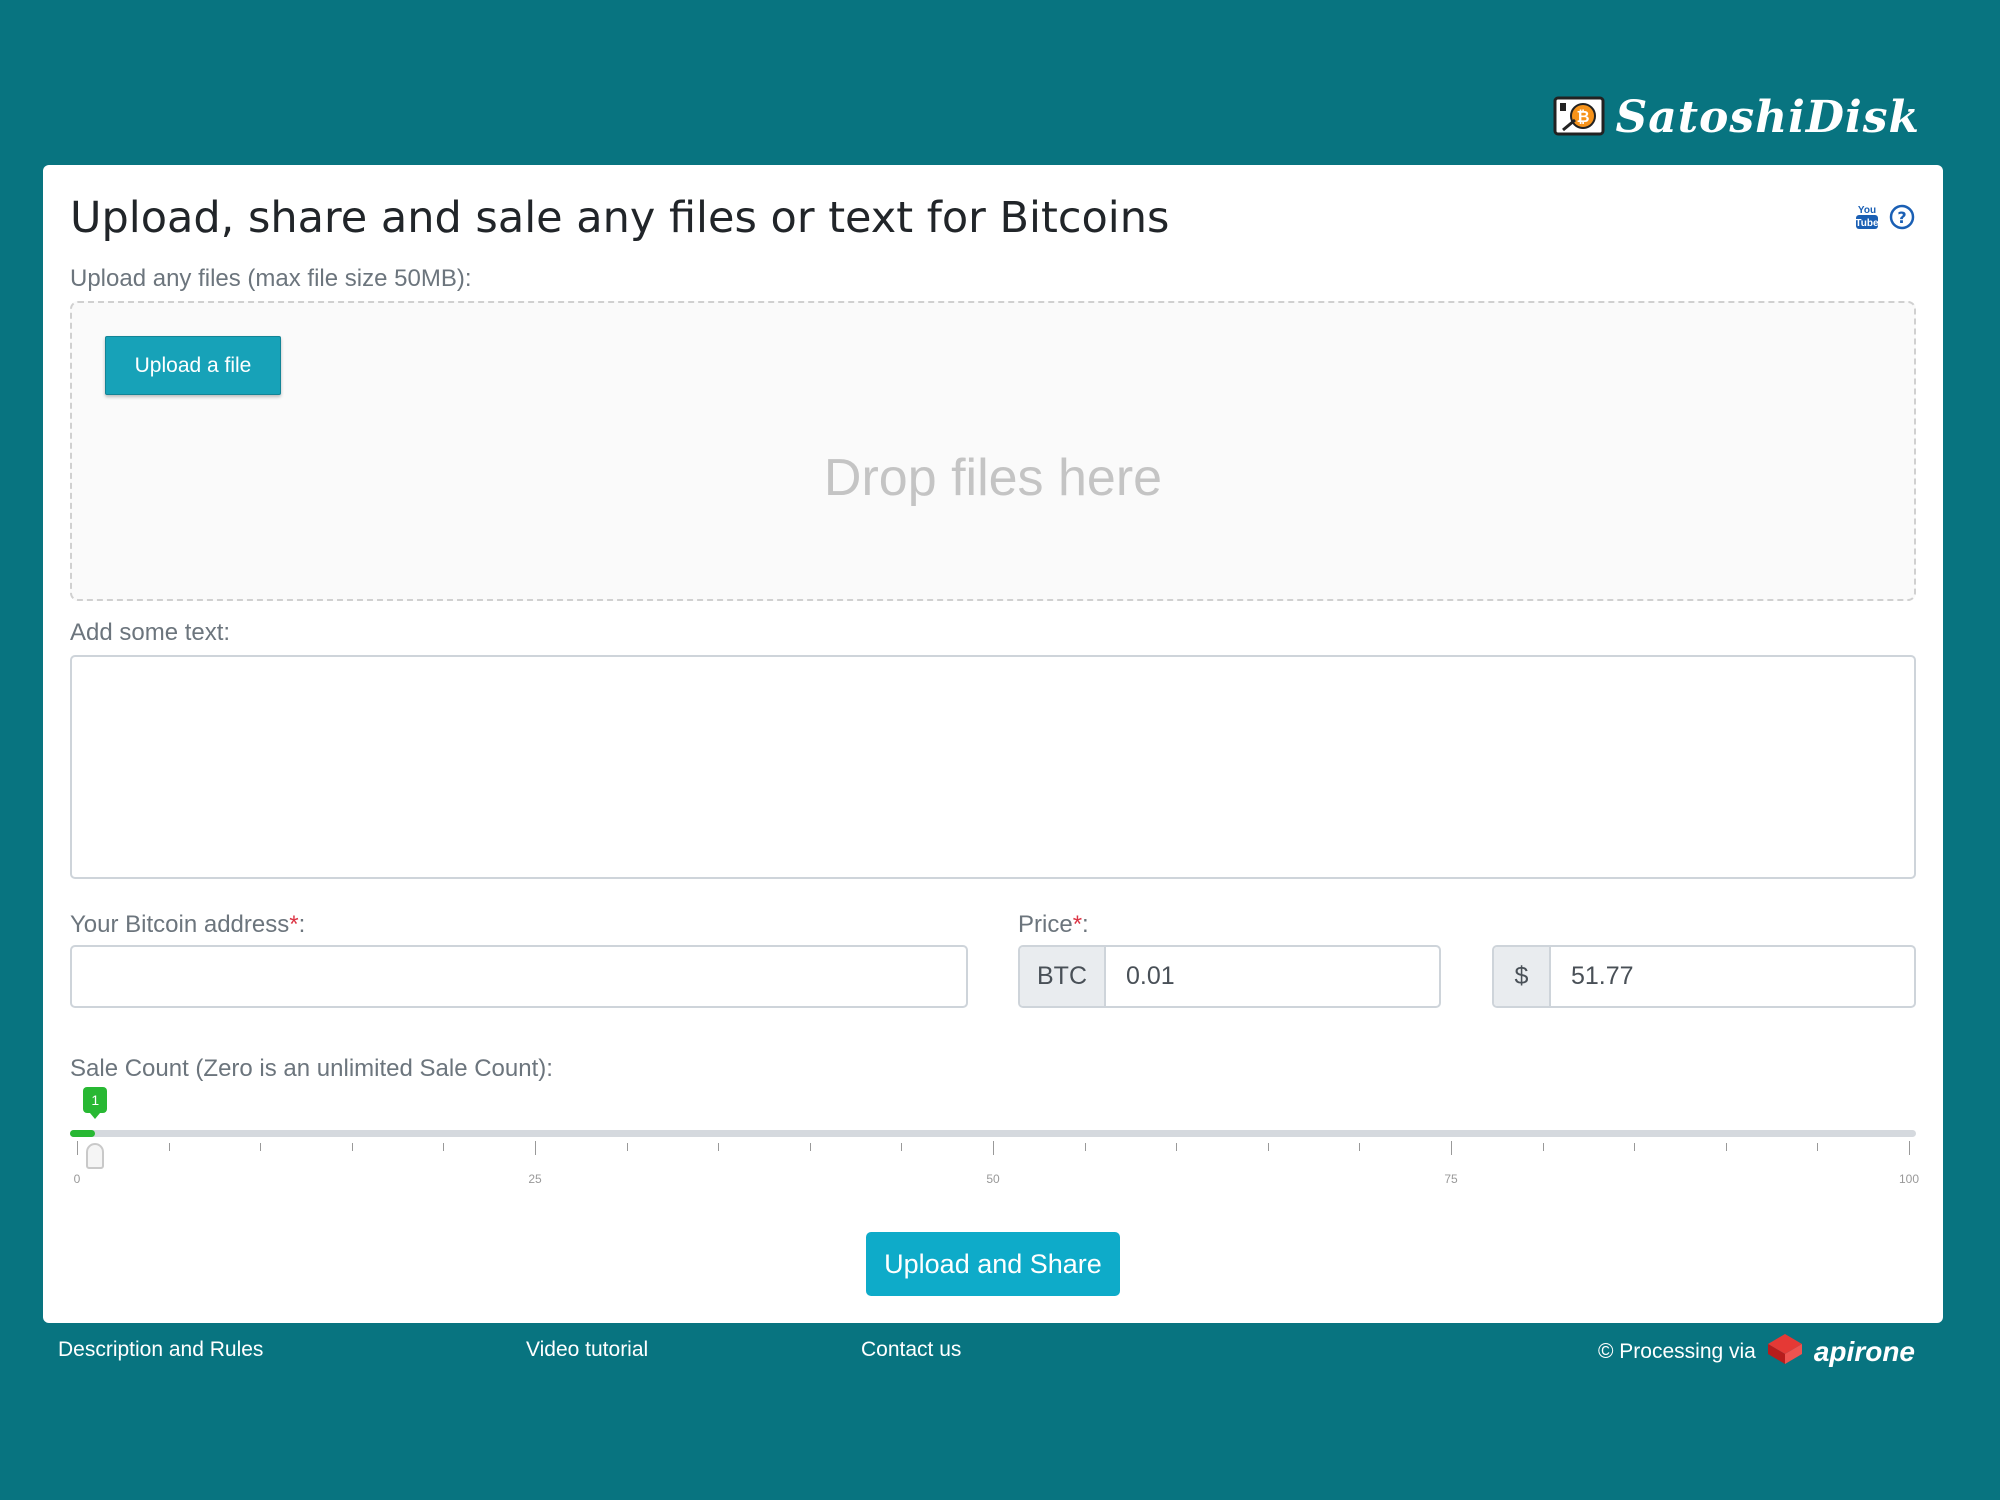 The image size is (2000, 1500). Describe the element at coordinates (1053, 924) in the screenshot. I see `price-label: Price*:` at that location.